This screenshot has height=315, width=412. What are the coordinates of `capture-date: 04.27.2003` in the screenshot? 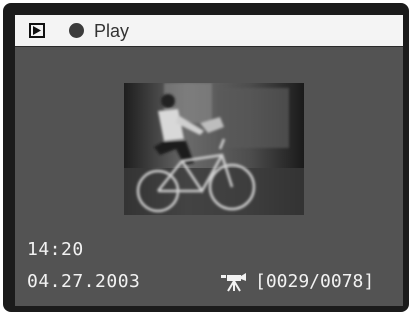 It's located at (84, 281).